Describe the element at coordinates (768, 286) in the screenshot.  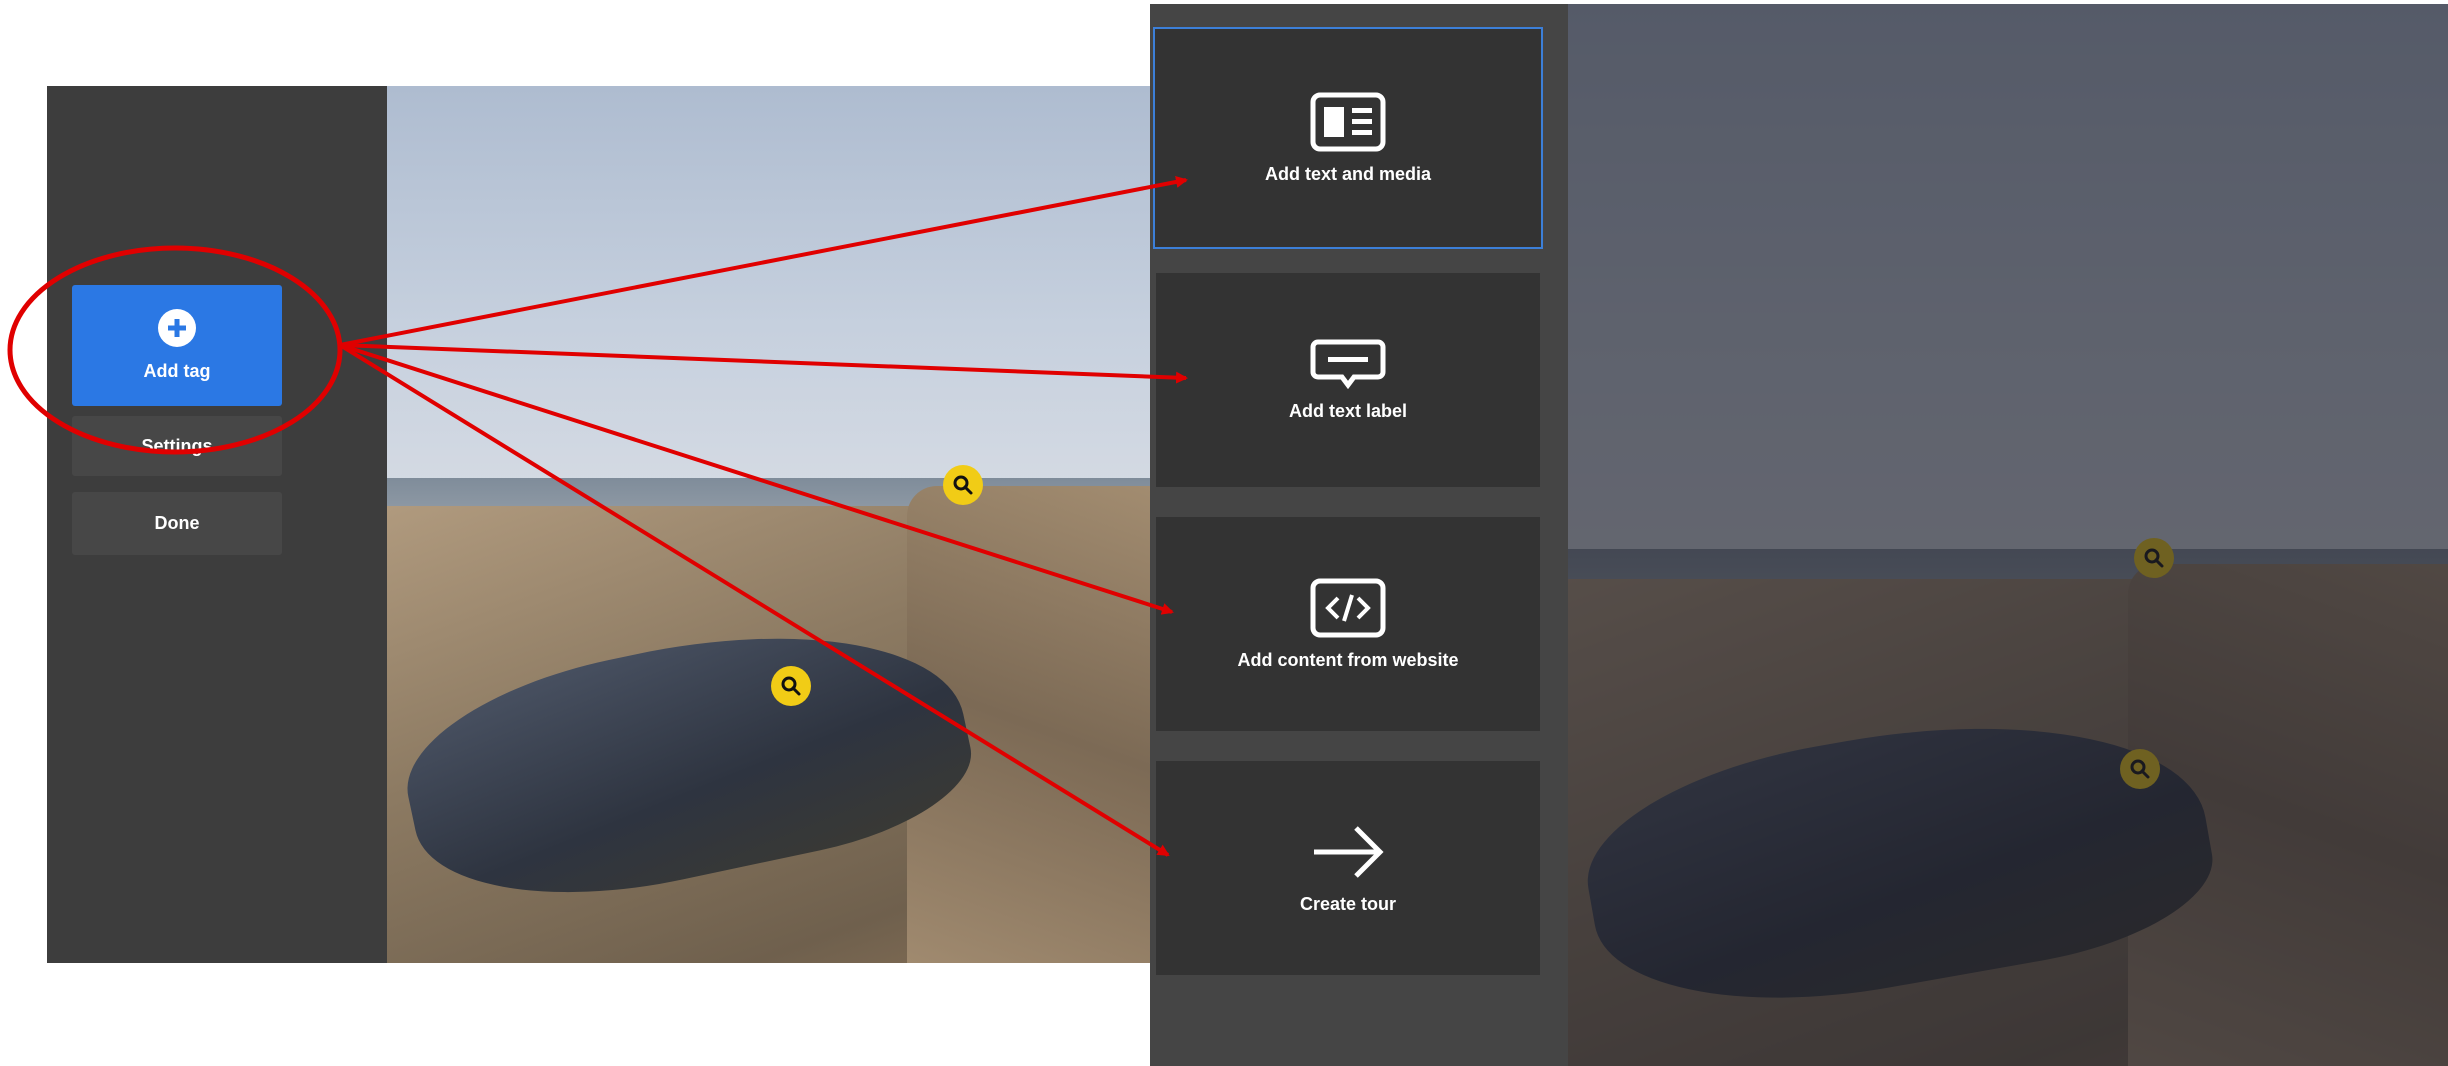
I see `sky-area` at that location.